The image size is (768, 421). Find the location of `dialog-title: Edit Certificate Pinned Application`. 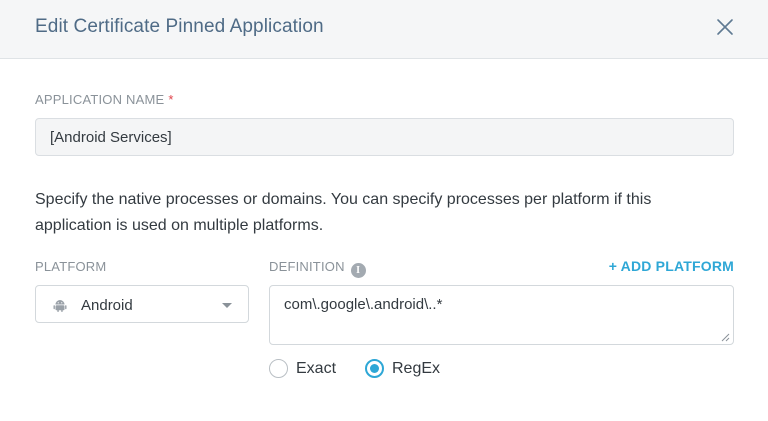

dialog-title: Edit Certificate Pinned Application is located at coordinates (179, 26).